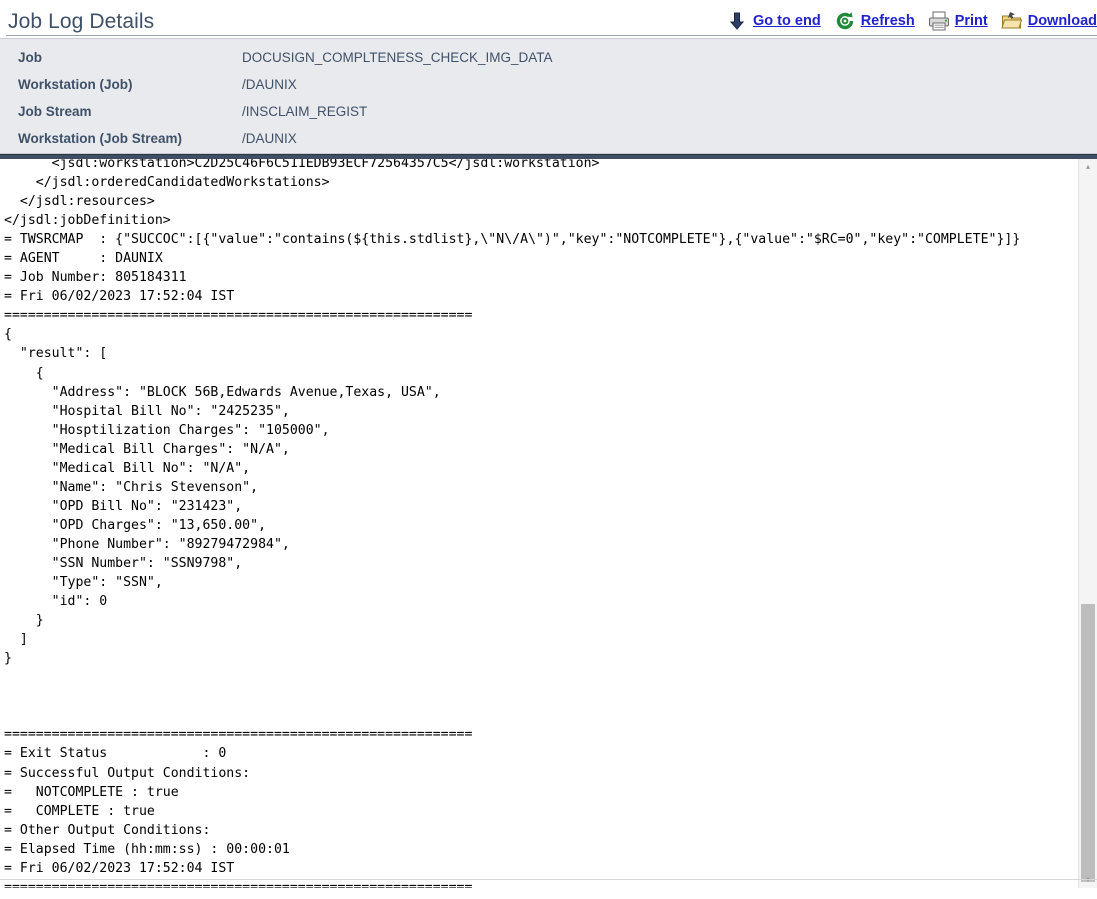 The image size is (1097, 899). Describe the element at coordinates (1088, 743) in the screenshot. I see `scrollbar-thumb` at that location.